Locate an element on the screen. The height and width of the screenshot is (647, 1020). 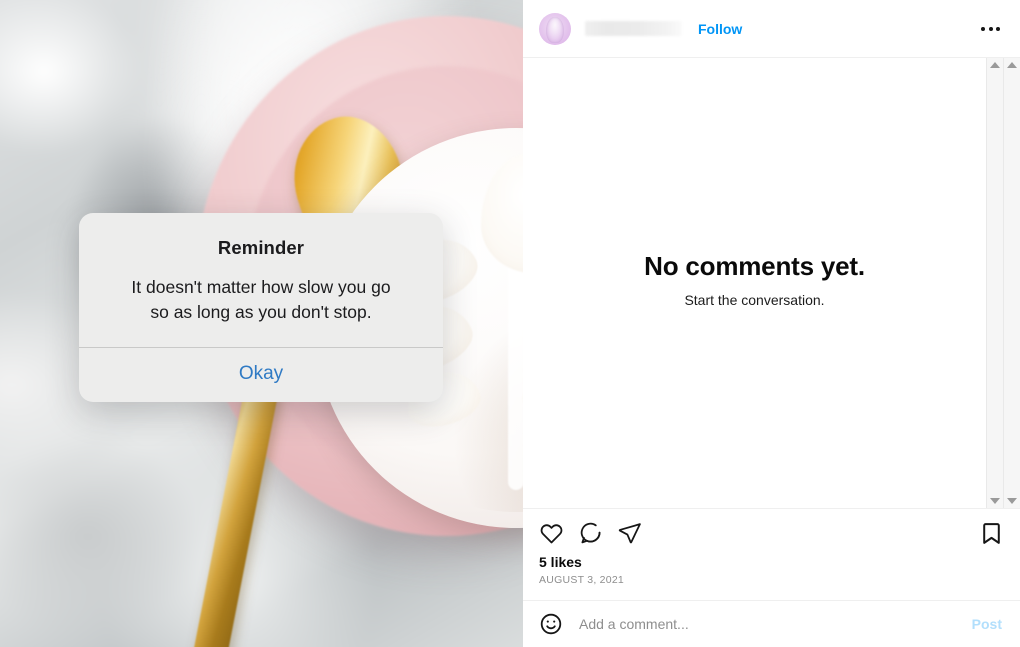
likes-count: 5 likes is located at coordinates (771, 562).